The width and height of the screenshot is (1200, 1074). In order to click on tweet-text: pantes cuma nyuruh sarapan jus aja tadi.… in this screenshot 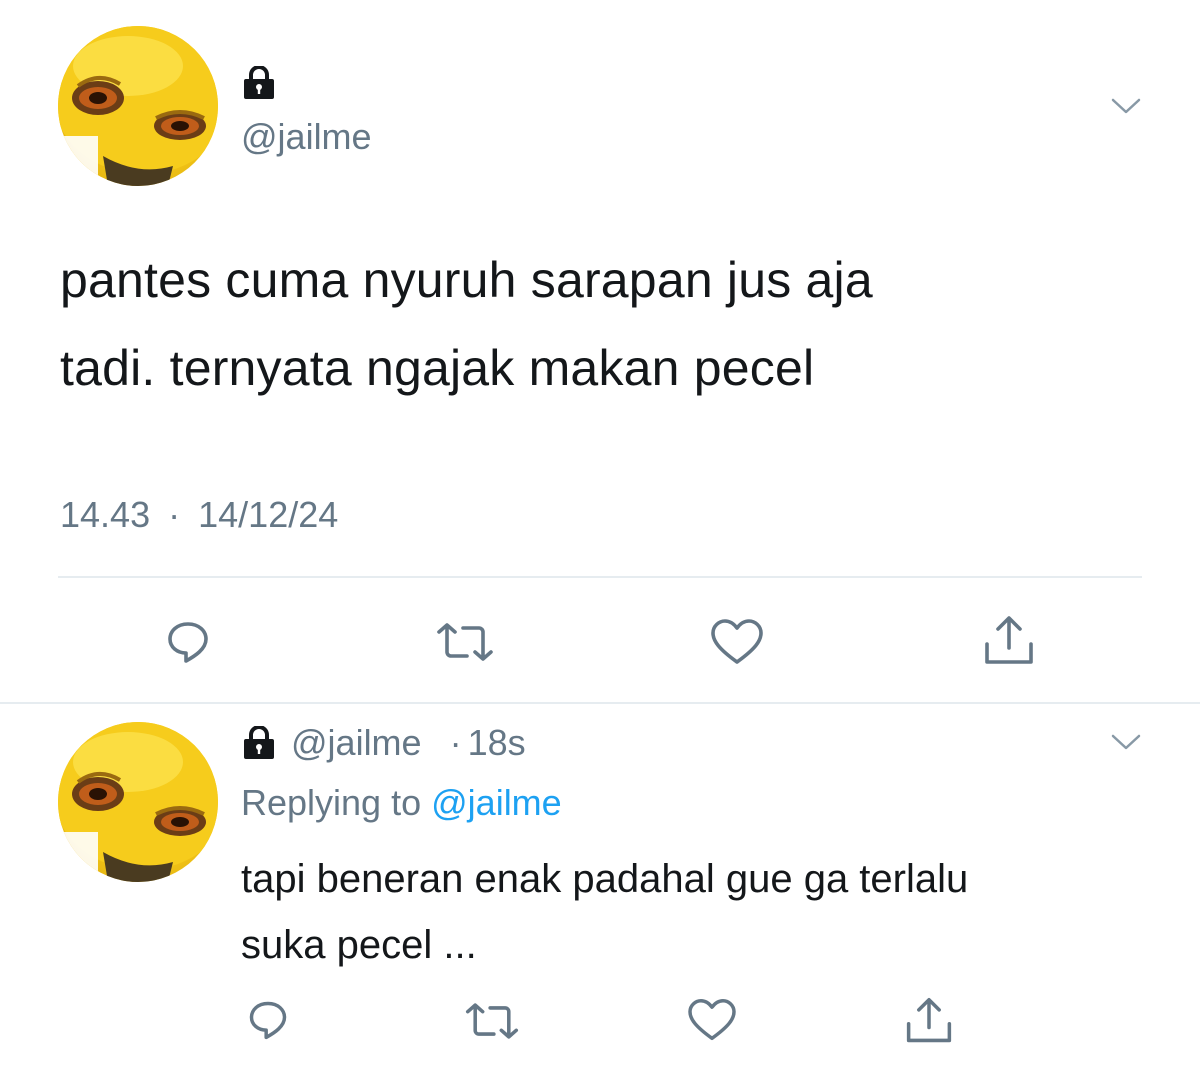, I will do `click(466, 324)`.